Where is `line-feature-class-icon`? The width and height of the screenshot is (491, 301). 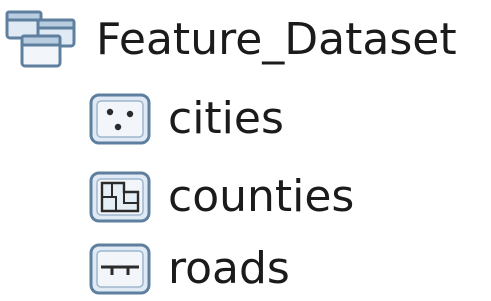 line-feature-class-icon is located at coordinates (120, 269).